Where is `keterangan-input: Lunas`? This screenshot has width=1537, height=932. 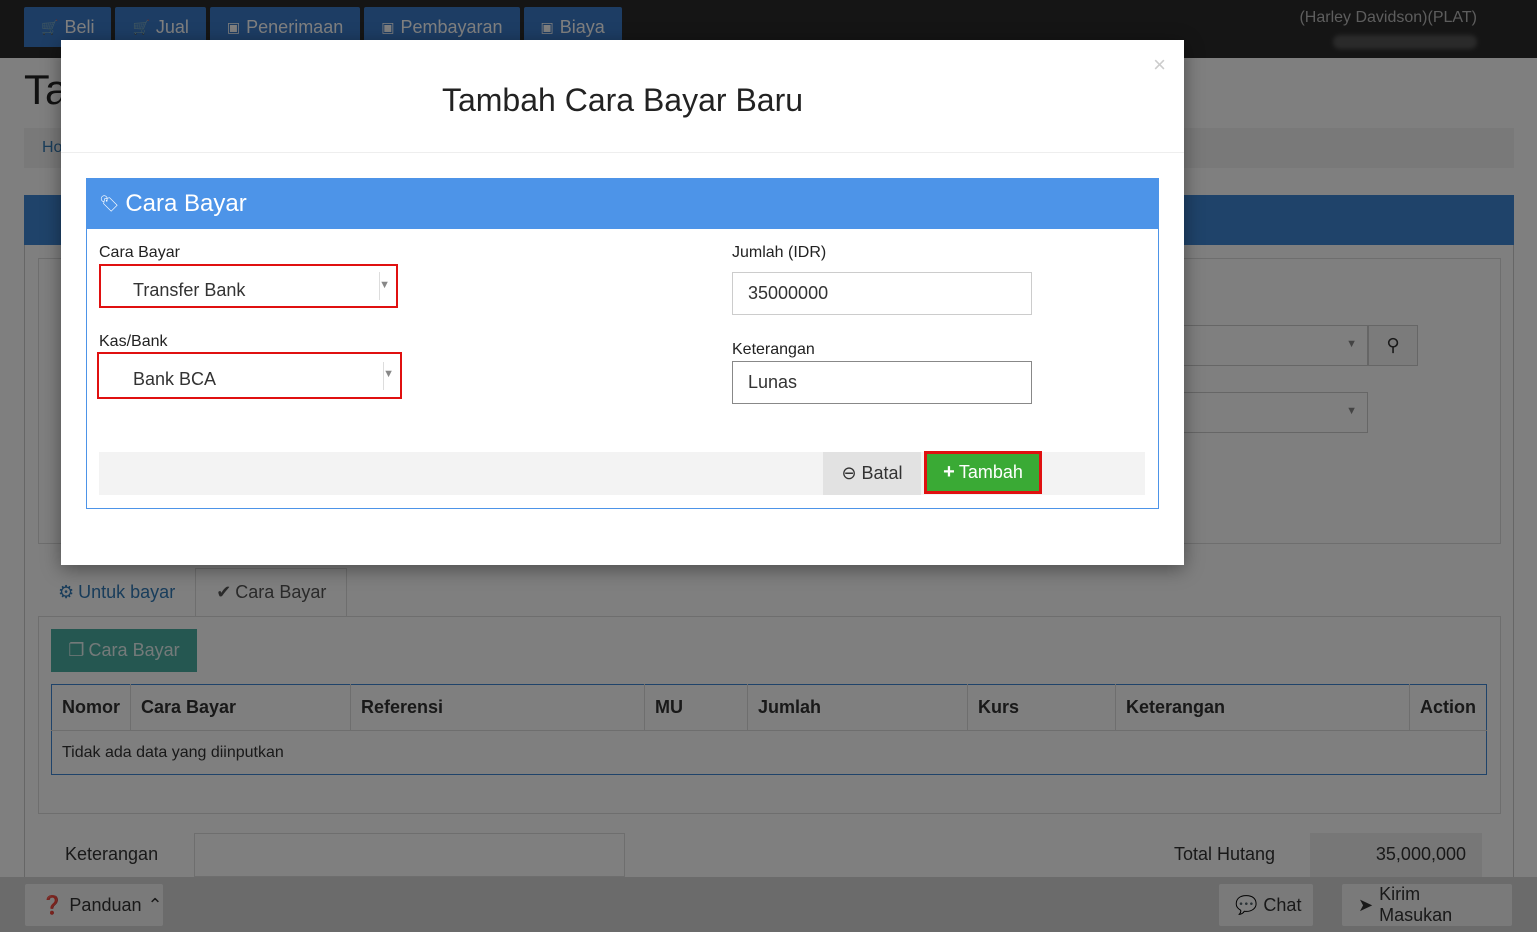 keterangan-input: Lunas is located at coordinates (882, 382).